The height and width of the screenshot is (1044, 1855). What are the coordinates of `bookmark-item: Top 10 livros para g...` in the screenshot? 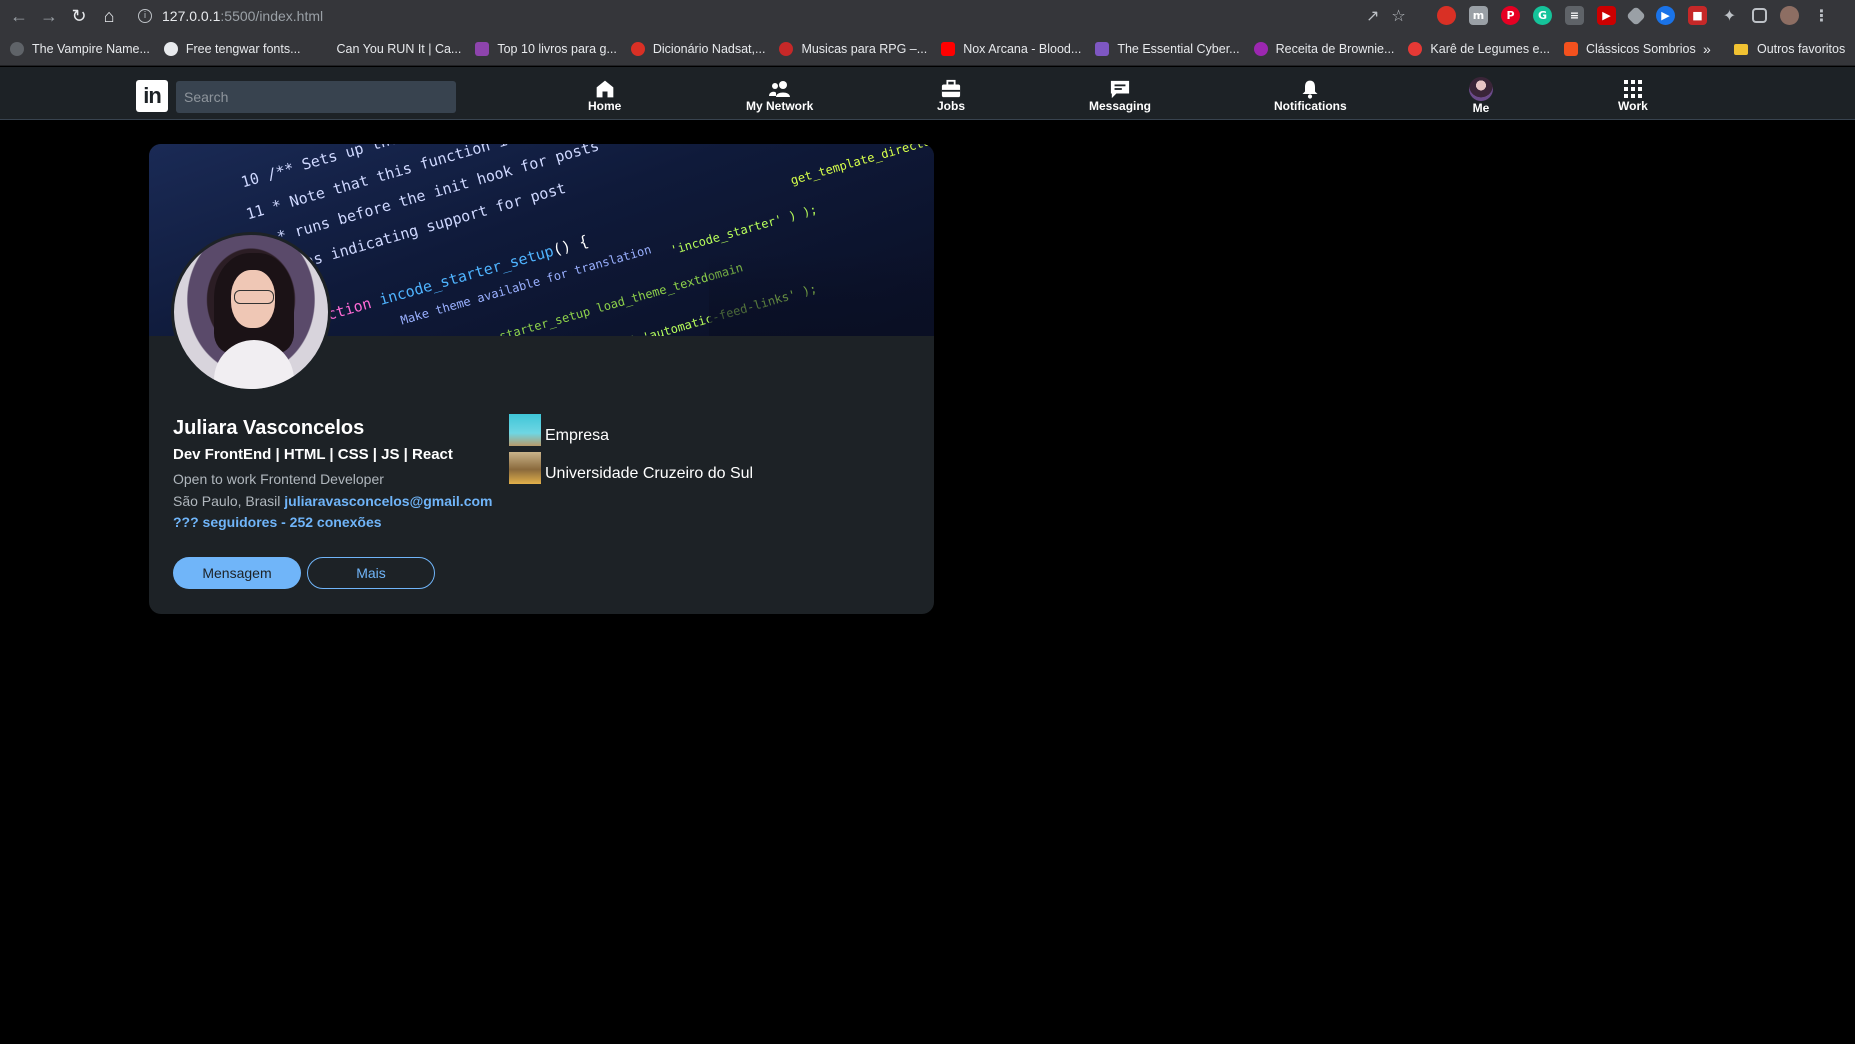 It's located at (546, 48).